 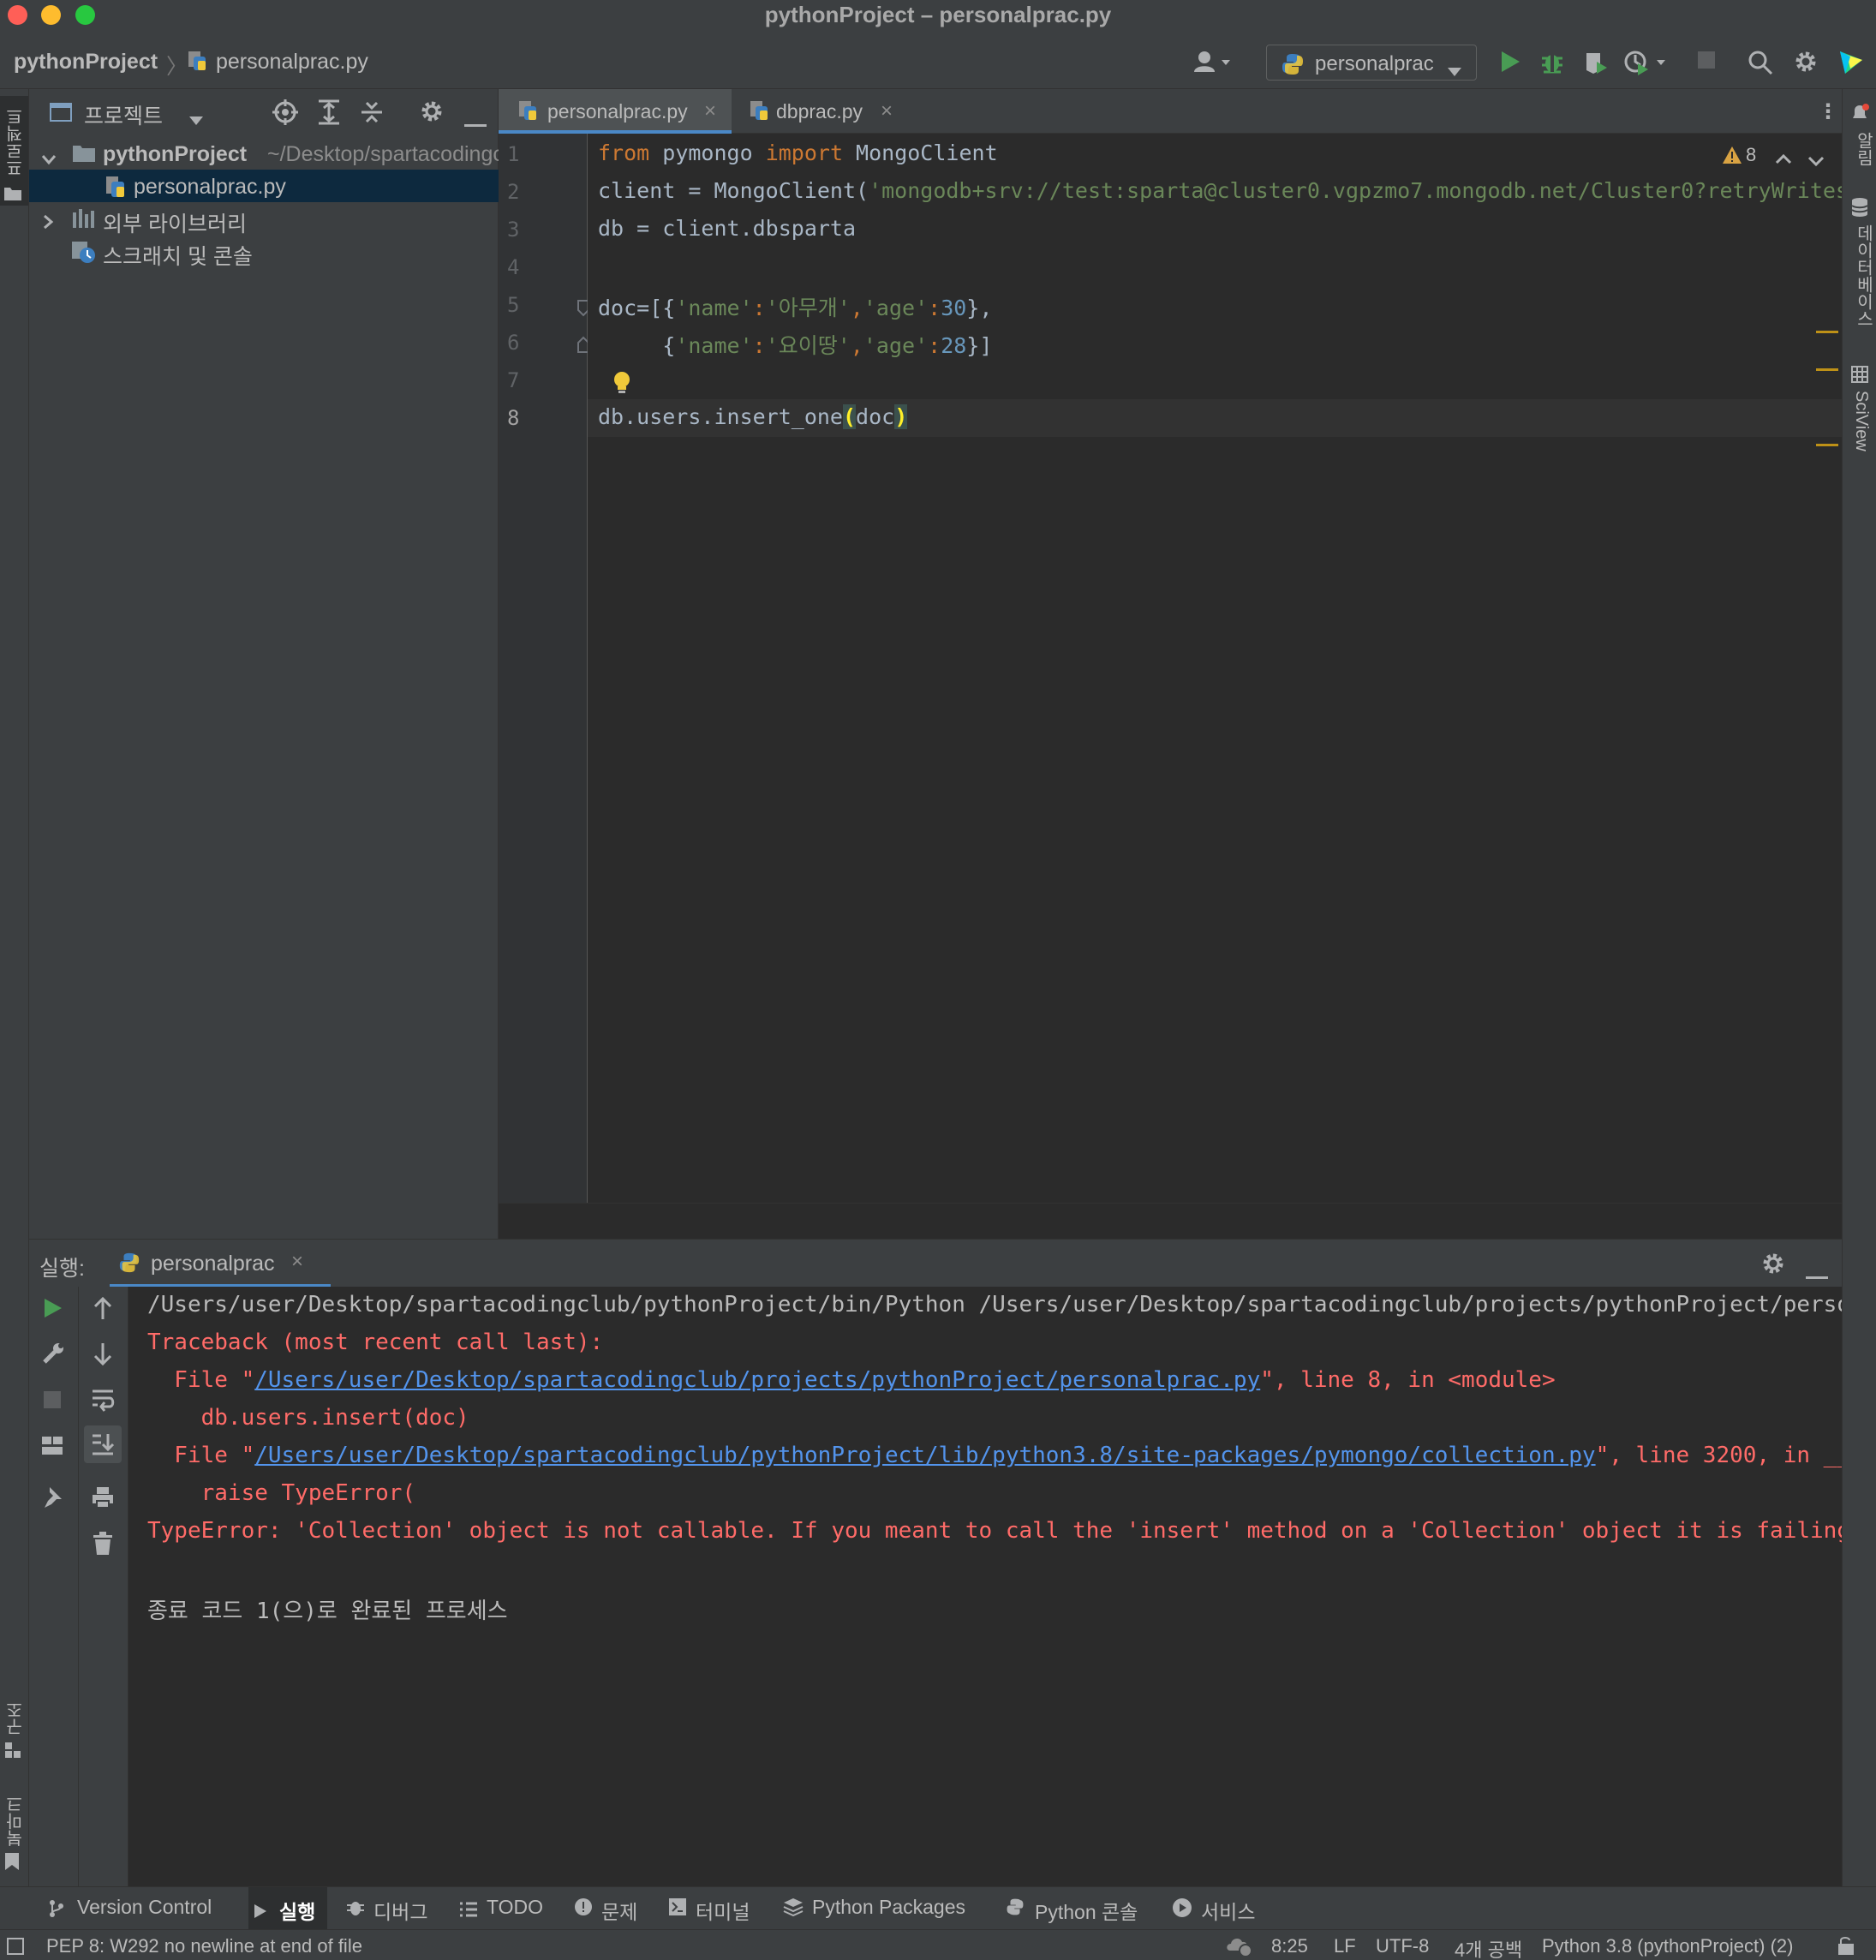 I want to click on terminal-icon, so click(x=677, y=1909).